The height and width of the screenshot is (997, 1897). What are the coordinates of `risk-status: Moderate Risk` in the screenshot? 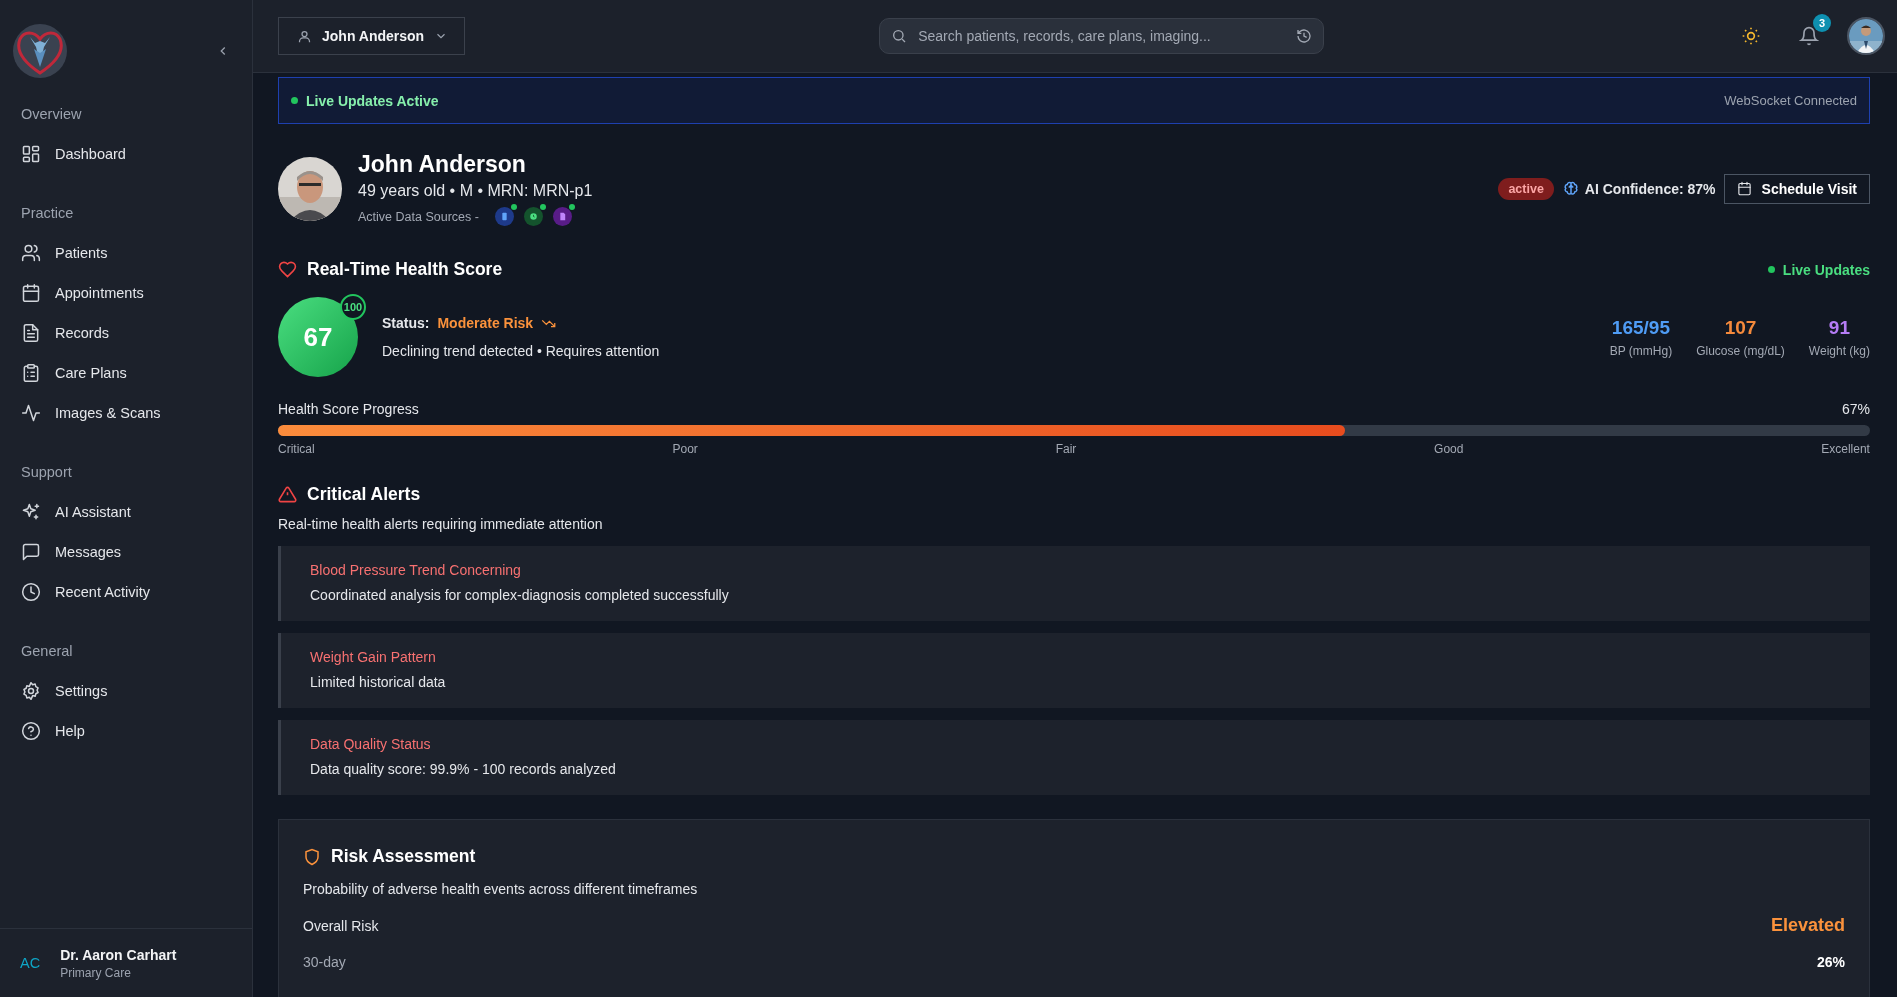 It's located at (485, 323).